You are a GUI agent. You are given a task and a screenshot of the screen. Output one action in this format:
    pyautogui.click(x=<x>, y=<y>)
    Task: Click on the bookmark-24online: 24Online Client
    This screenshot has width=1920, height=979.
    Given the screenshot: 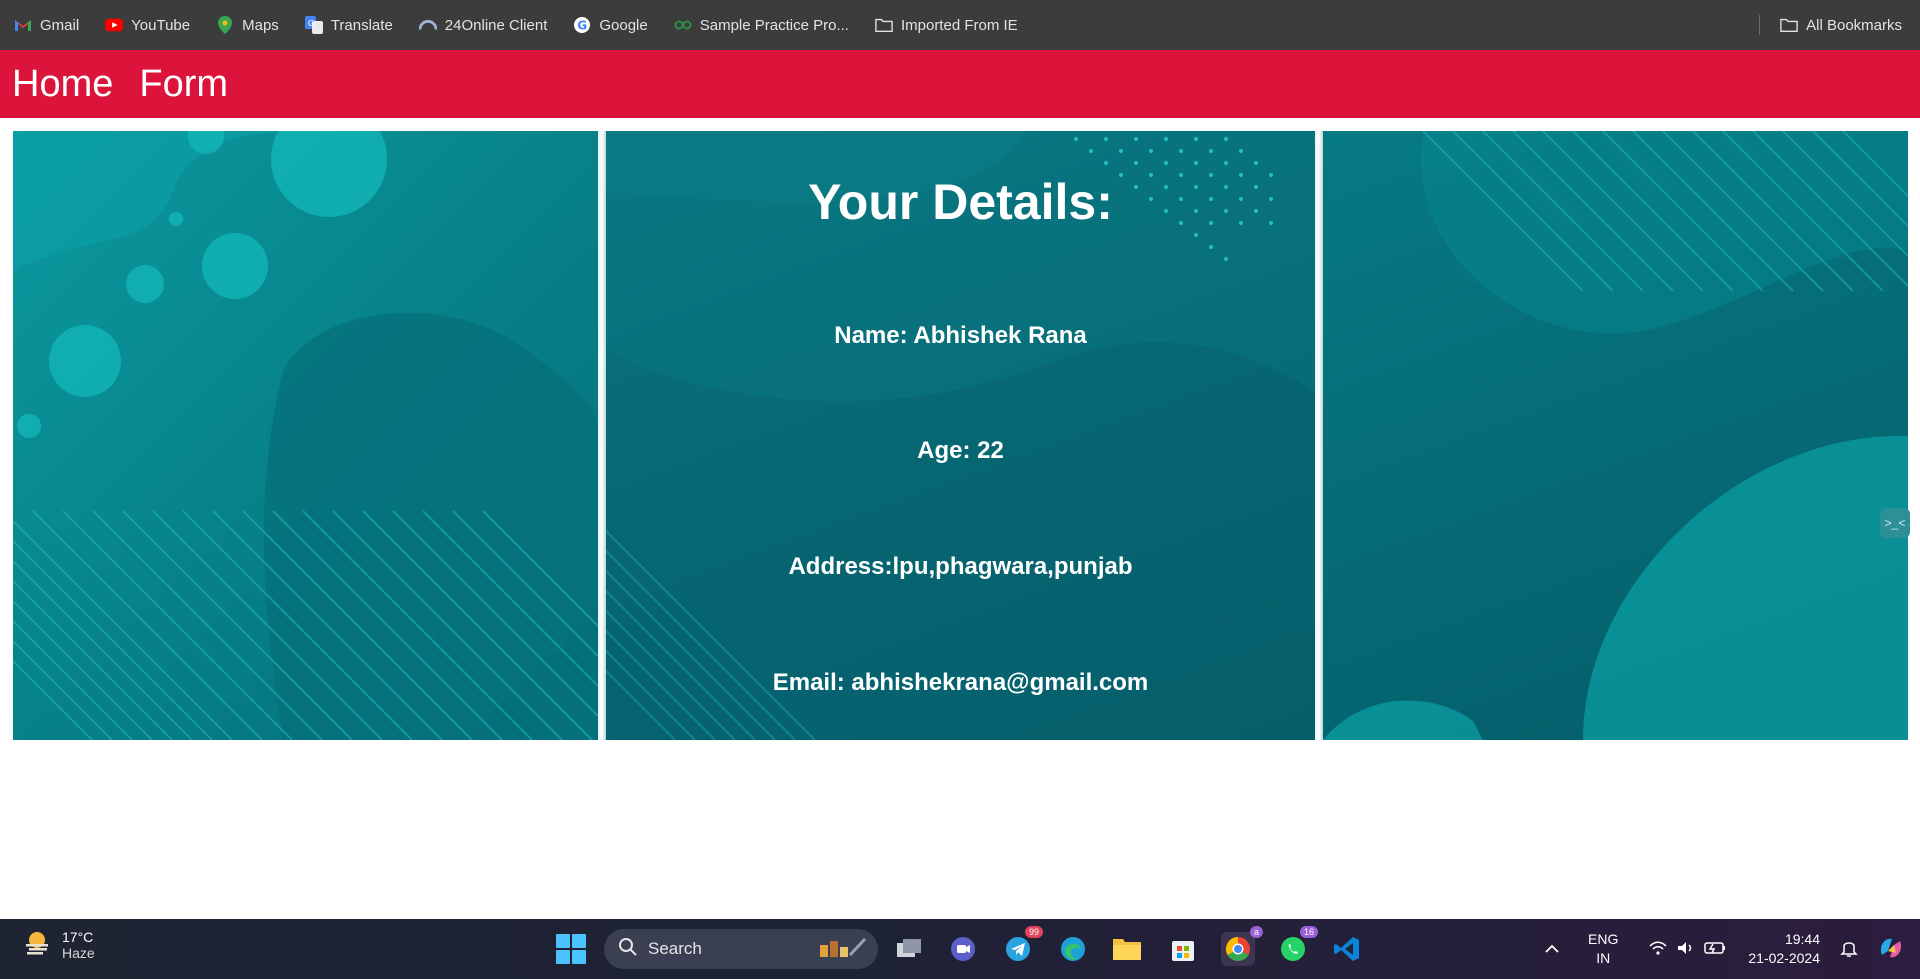 What is the action you would take?
    pyautogui.click(x=483, y=25)
    